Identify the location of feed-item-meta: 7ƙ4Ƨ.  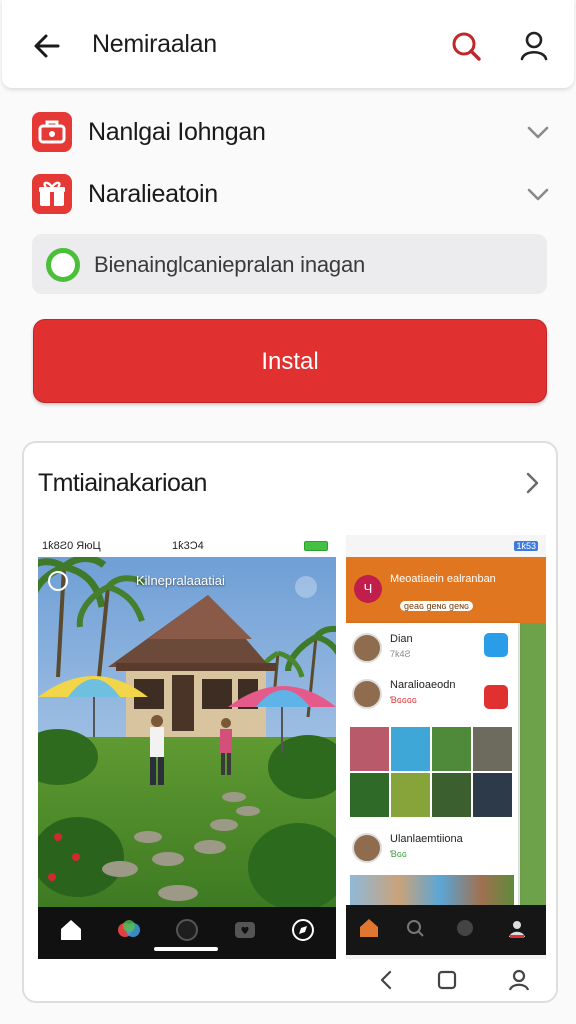
(400, 654).